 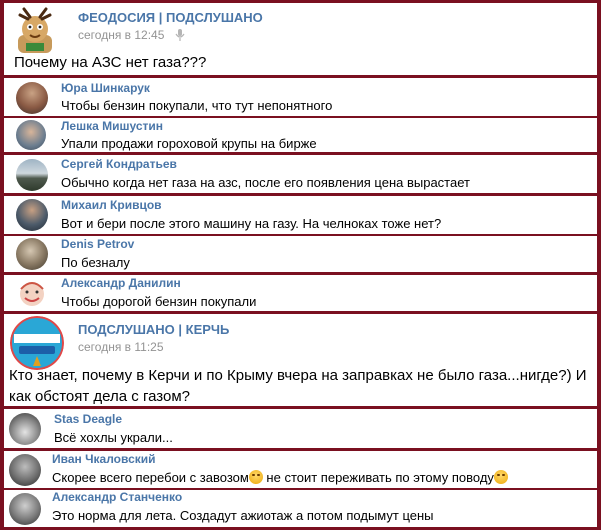 I want to click on comment-text-part-1: Скорее всего перебои с завозом, so click(x=150, y=477).